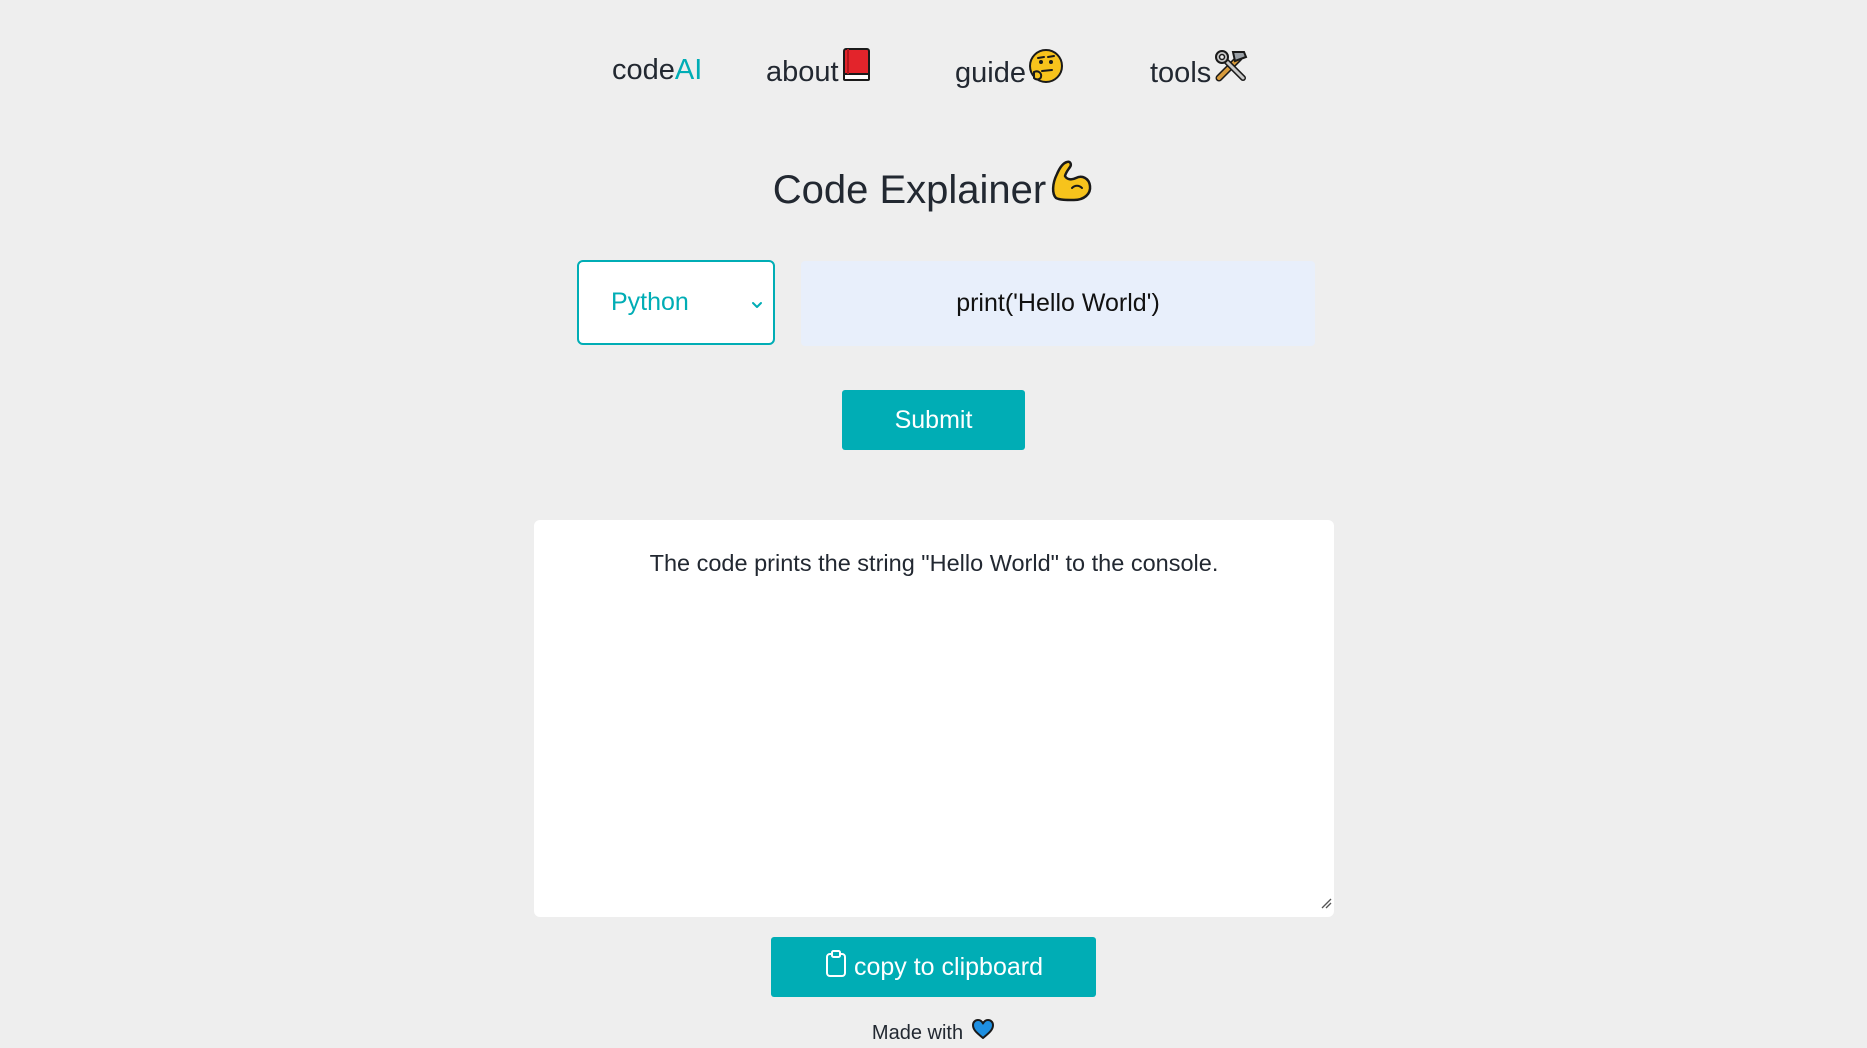 This screenshot has height=1048, width=1867. Describe the element at coordinates (909, 189) in the screenshot. I see `page-title-text: Code Explainer` at that location.